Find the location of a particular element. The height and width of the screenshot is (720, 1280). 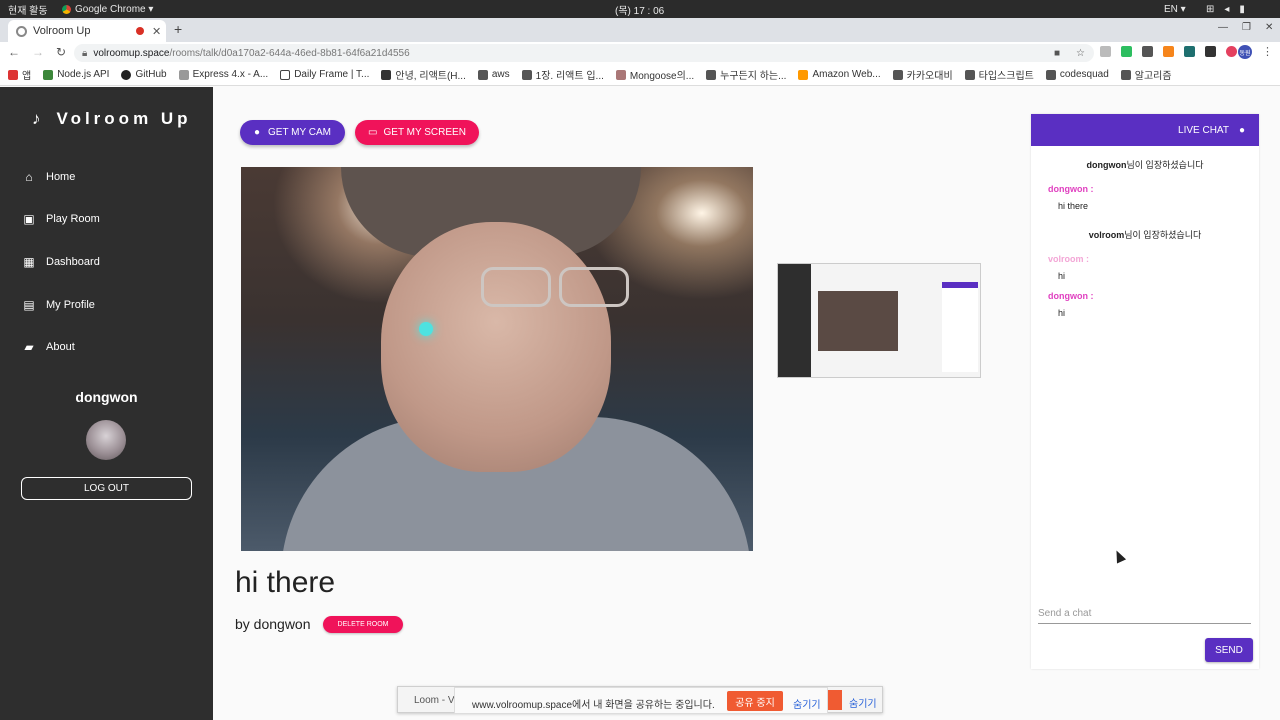

loom-icon is located at coordinates (1231, 51).